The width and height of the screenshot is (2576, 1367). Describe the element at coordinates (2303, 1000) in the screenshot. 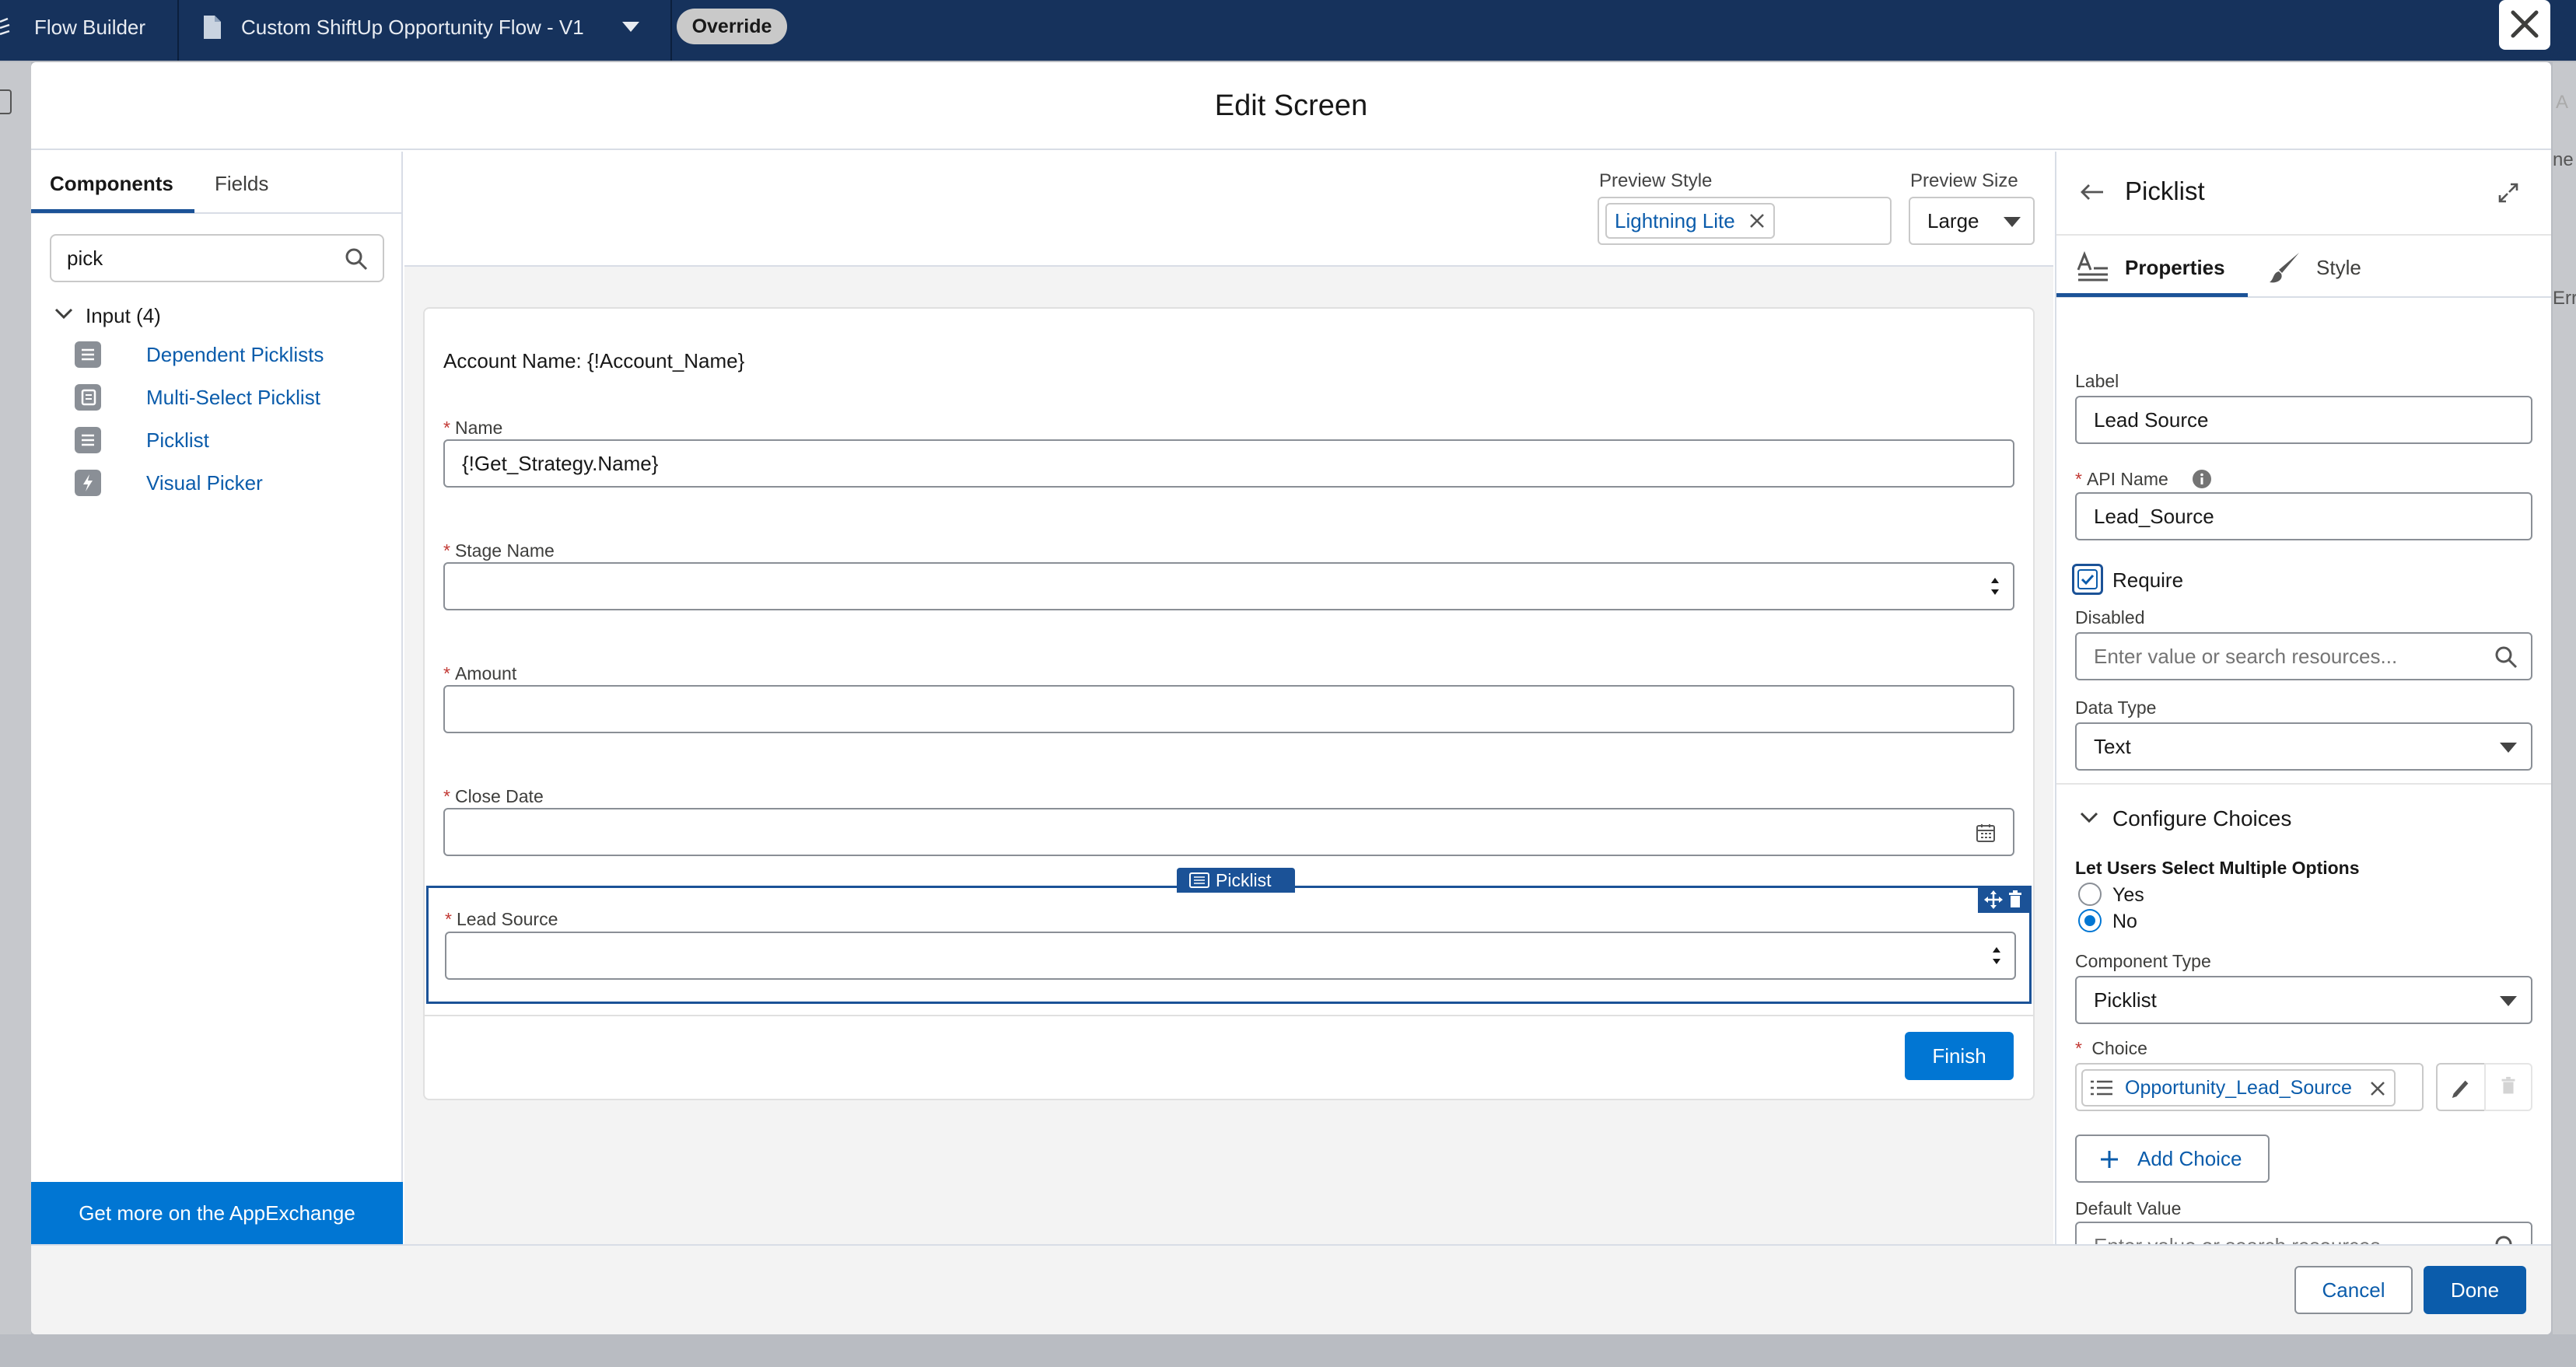

I see `component-type-select: Picklist` at that location.